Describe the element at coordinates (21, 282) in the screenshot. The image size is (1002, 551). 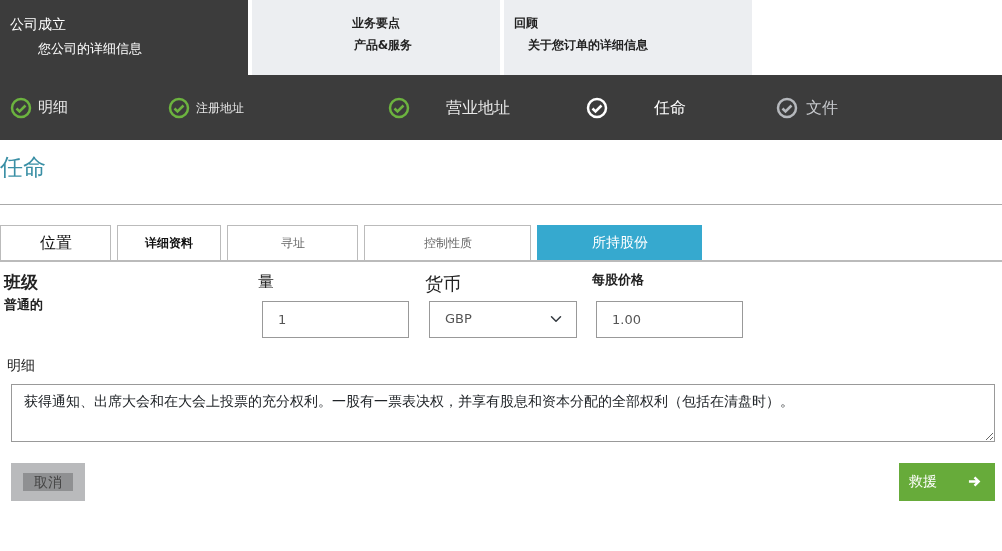
I see `field-label: 班级` at that location.